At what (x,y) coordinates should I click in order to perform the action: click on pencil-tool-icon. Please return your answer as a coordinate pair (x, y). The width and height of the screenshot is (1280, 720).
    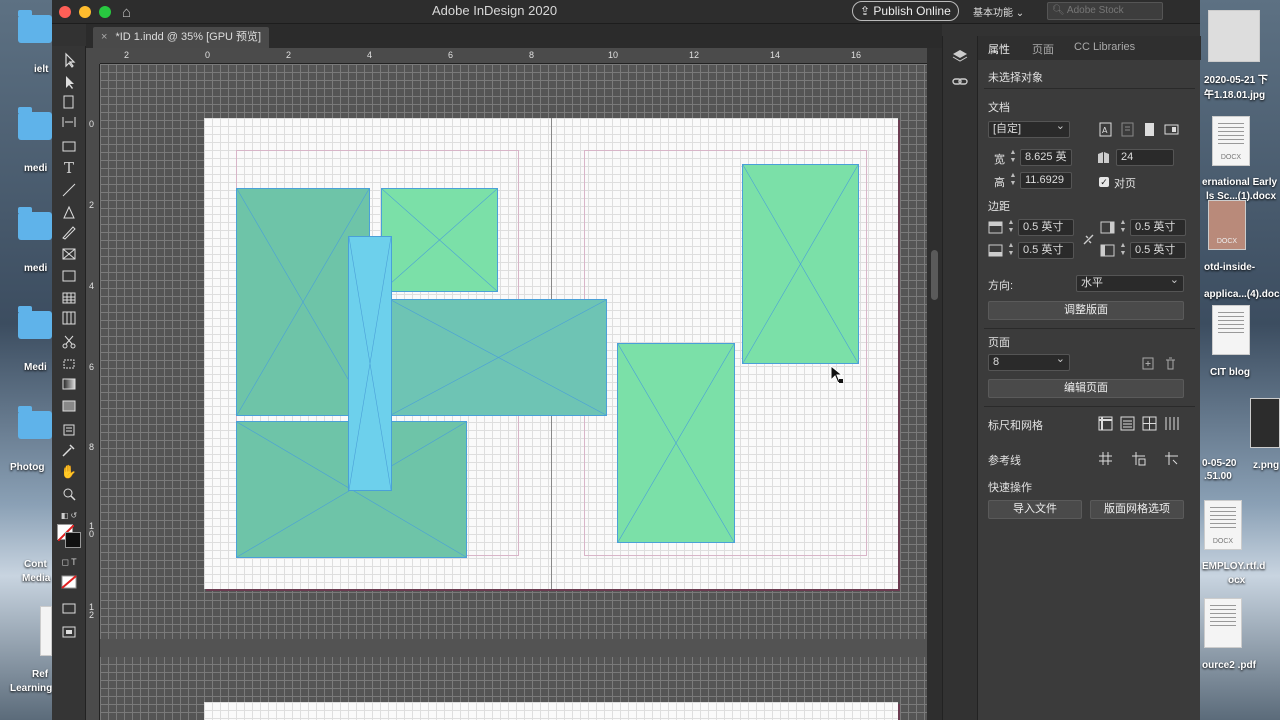
    Looking at the image, I should click on (69, 232).